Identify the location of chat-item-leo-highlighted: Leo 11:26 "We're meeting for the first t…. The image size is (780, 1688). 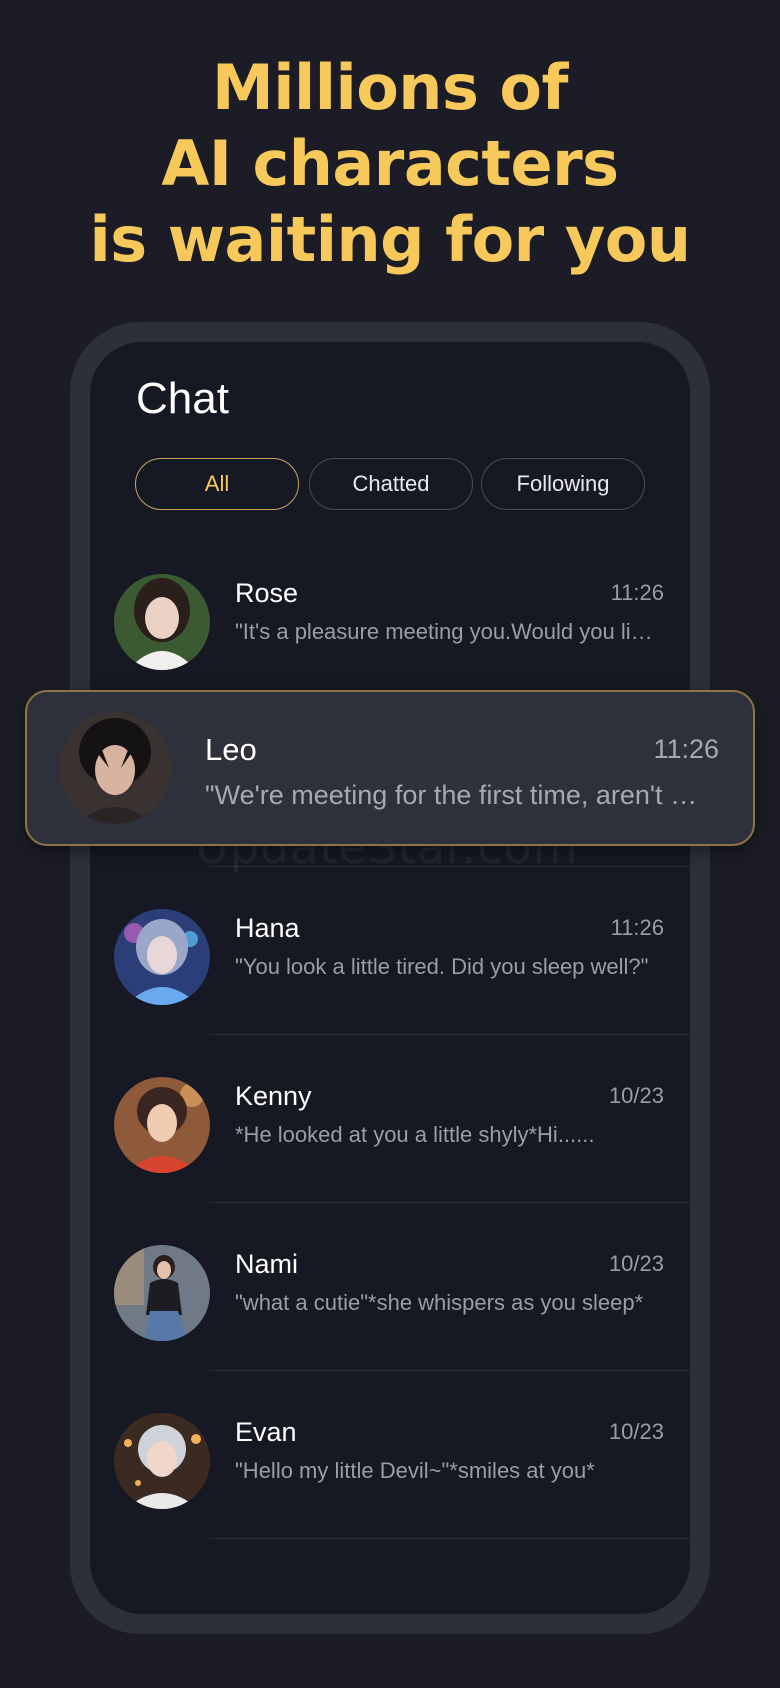
(390, 768).